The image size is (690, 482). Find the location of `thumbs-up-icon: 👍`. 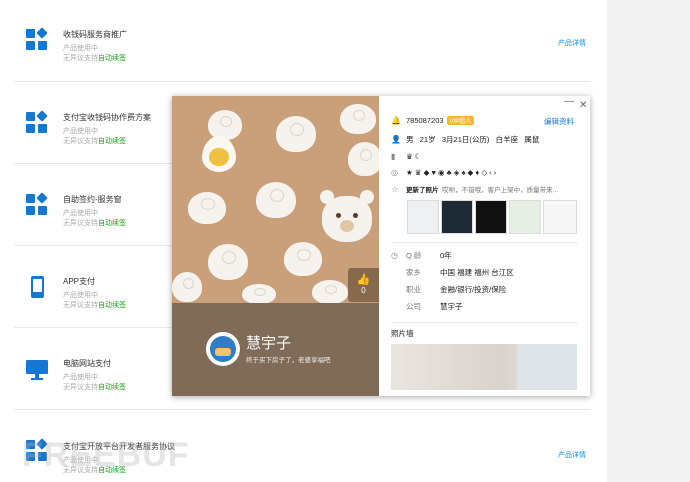

thumbs-up-icon: 👍 is located at coordinates (363, 280).